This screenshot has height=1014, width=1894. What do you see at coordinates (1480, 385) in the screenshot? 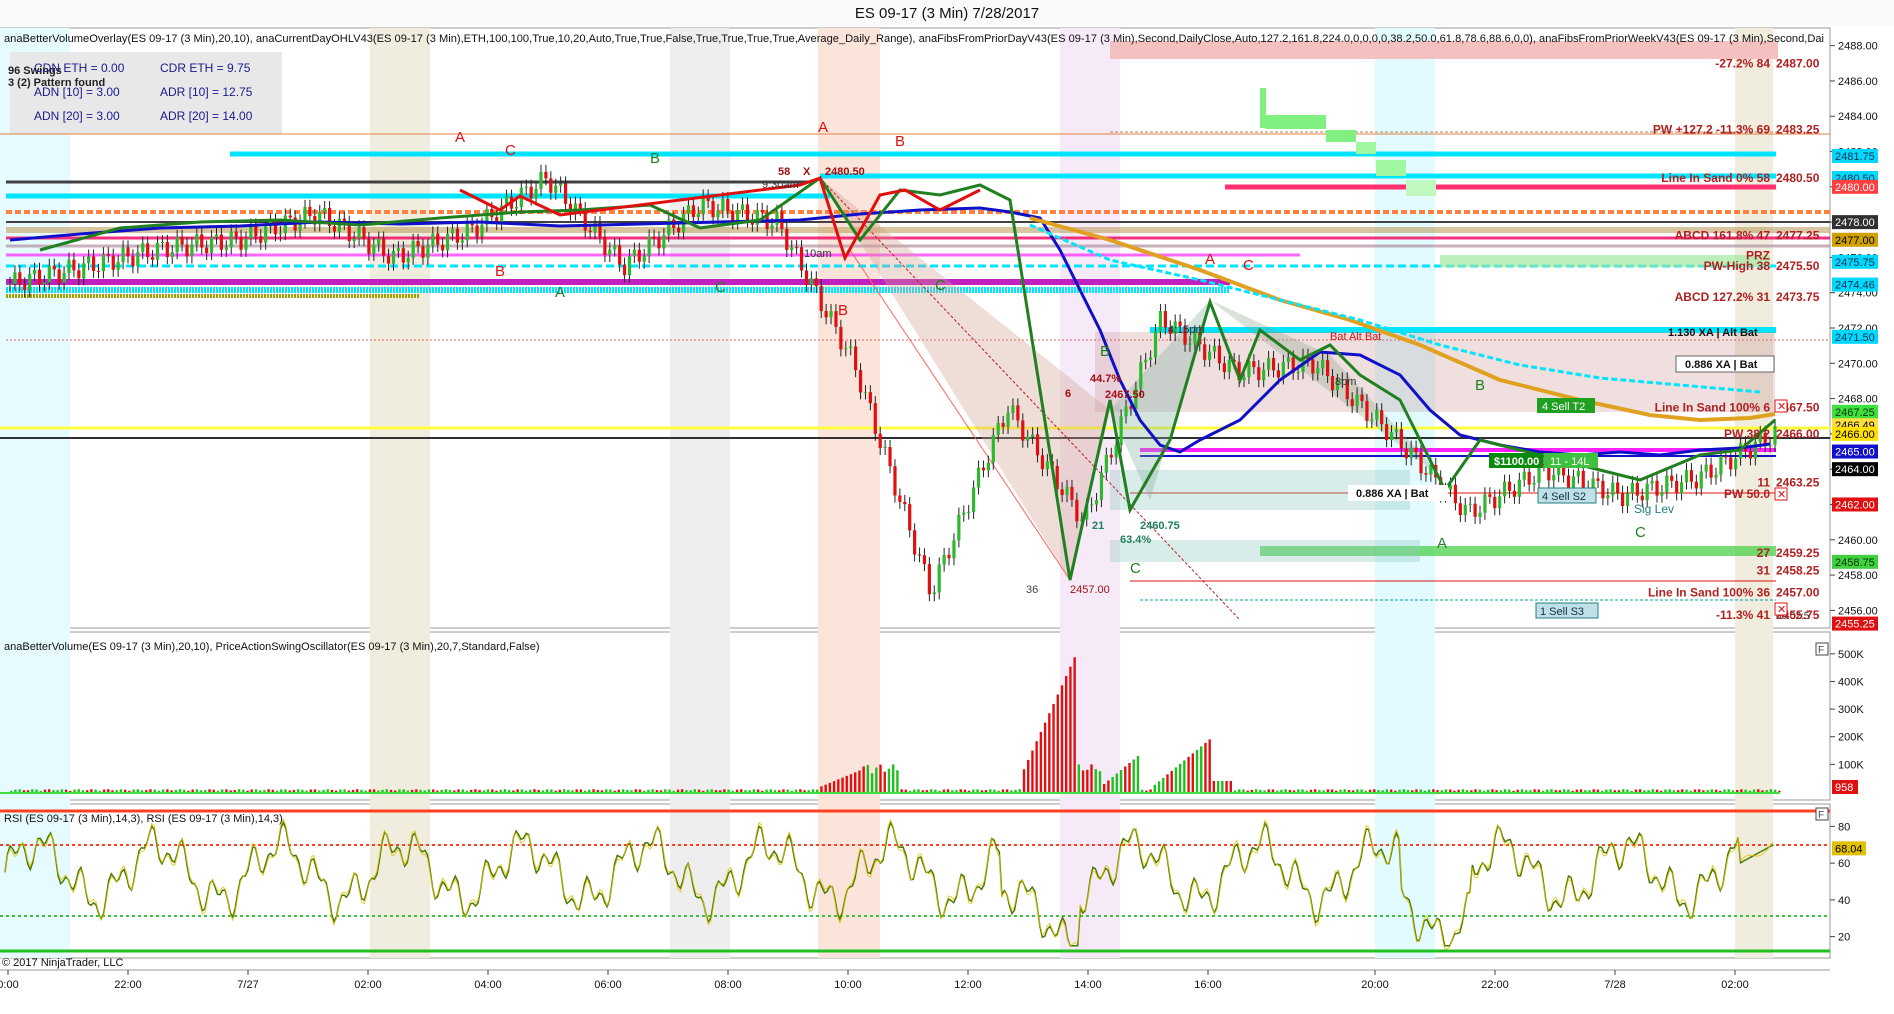
I see `svg-text: B` at bounding box center [1480, 385].